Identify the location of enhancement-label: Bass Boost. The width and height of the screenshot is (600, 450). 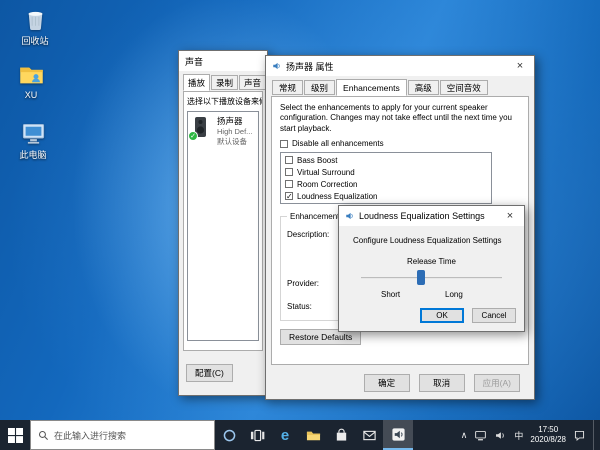
(317, 160).